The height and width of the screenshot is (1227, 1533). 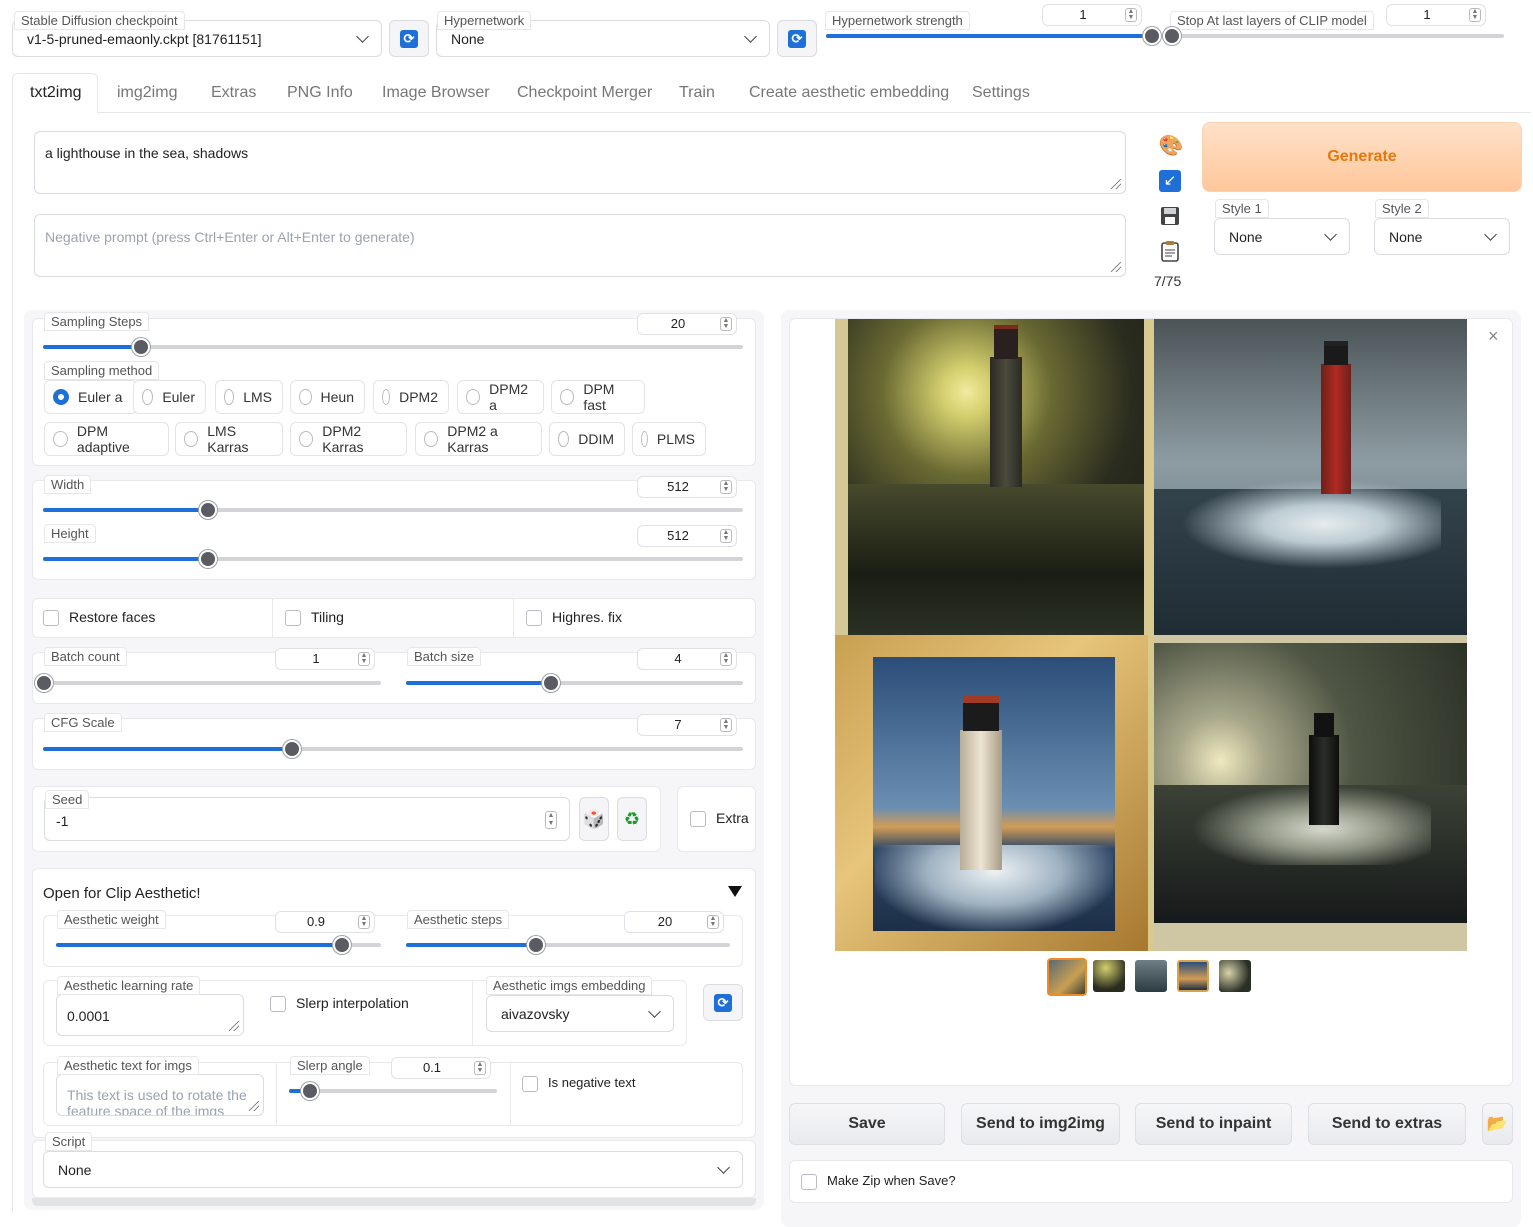 What do you see at coordinates (568, 945) in the screenshot?
I see `aesthetic-steps-slider` at bounding box center [568, 945].